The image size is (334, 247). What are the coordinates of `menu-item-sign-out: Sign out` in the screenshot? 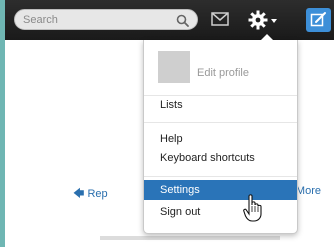 It's located at (220, 212).